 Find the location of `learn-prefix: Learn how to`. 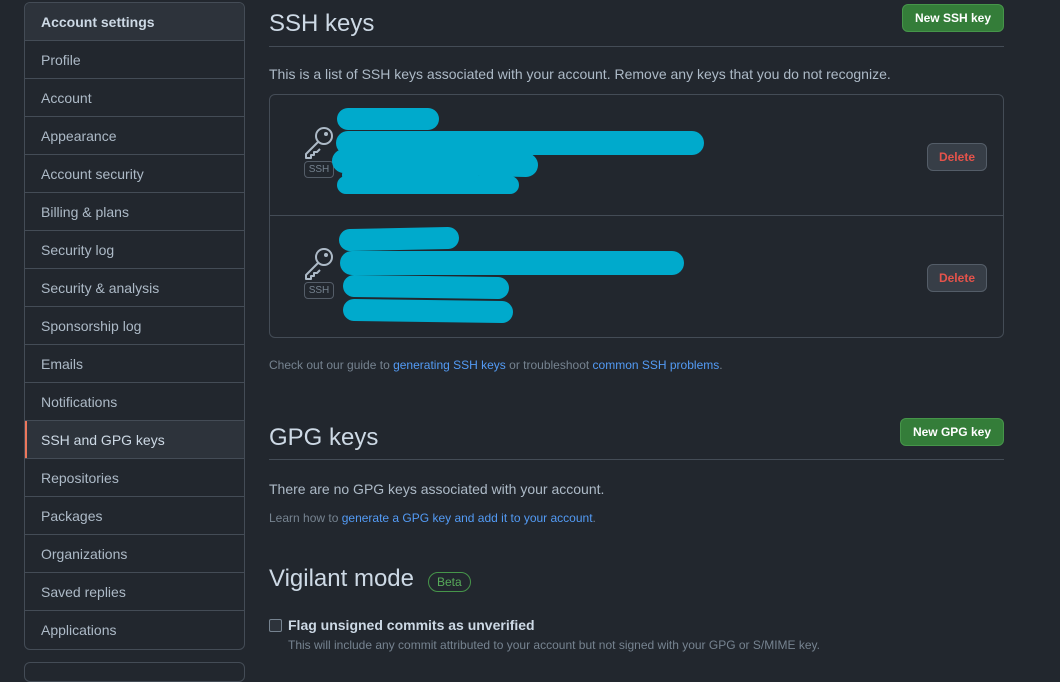

learn-prefix: Learn how to is located at coordinates (305, 518).